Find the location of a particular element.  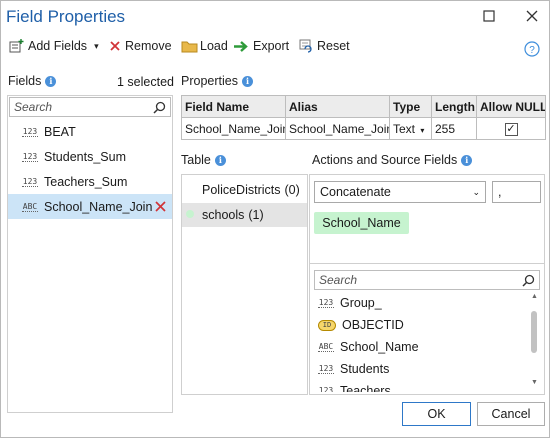

reset-icon is located at coordinates (305, 46).